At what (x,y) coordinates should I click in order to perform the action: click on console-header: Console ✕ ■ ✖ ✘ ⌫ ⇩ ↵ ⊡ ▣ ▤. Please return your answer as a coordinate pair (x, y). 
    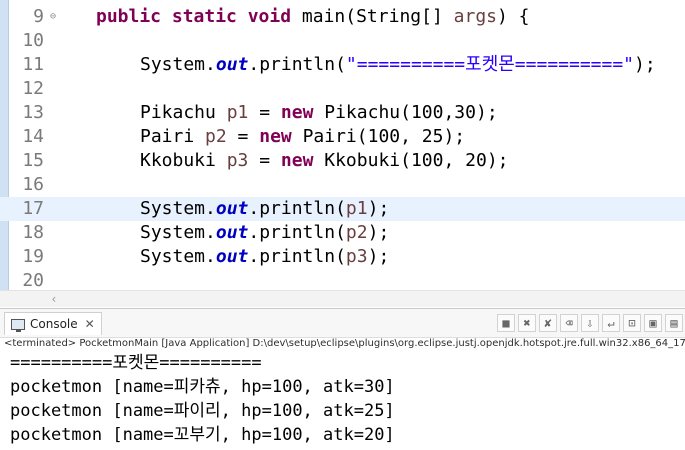
    Looking at the image, I should click on (342, 323).